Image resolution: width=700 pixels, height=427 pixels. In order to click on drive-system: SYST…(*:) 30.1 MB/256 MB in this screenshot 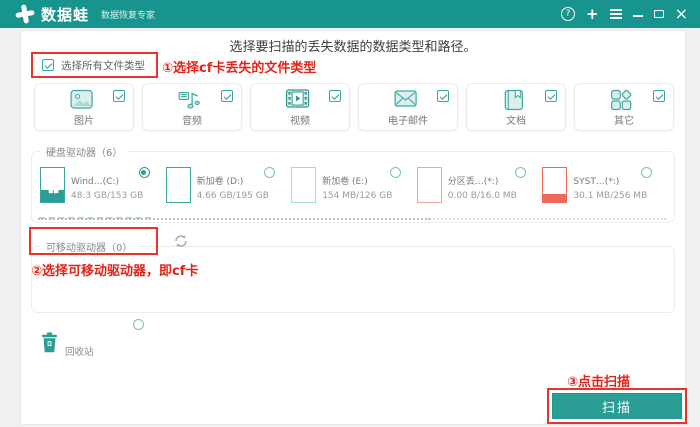, I will do `click(605, 189)`.